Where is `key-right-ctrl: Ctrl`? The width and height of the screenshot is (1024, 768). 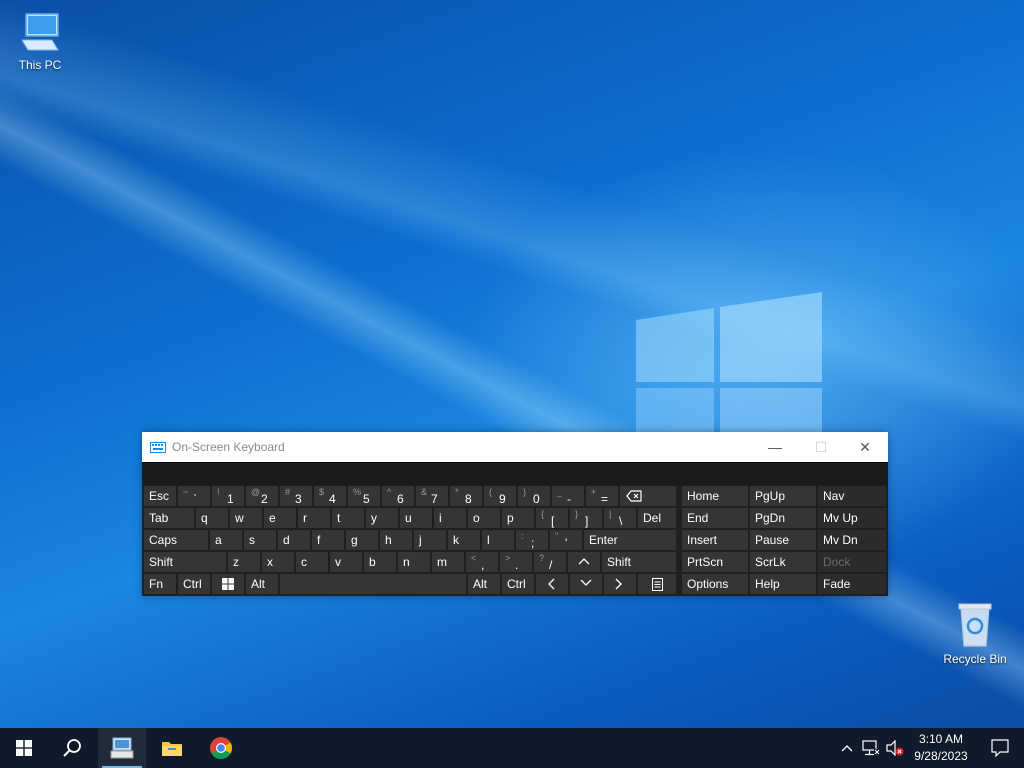 key-right-ctrl: Ctrl is located at coordinates (518, 584).